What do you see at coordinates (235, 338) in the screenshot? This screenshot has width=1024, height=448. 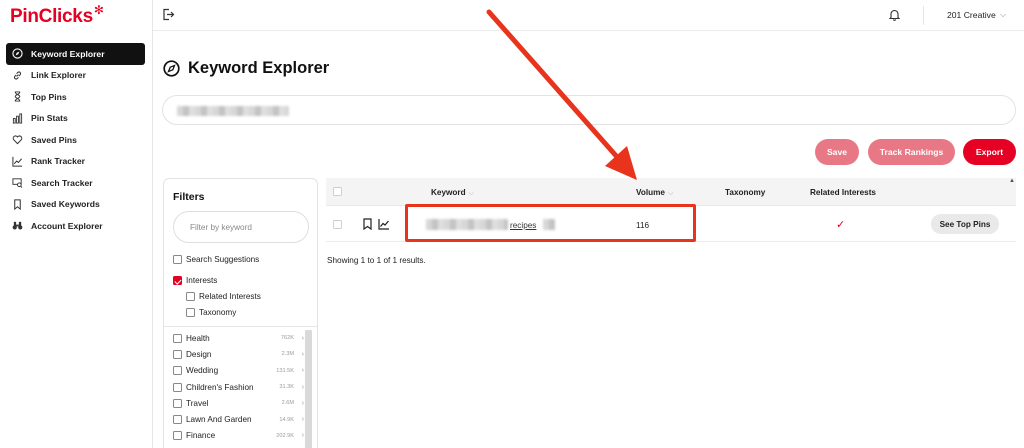 I see `category-item: Health 762K ›` at bounding box center [235, 338].